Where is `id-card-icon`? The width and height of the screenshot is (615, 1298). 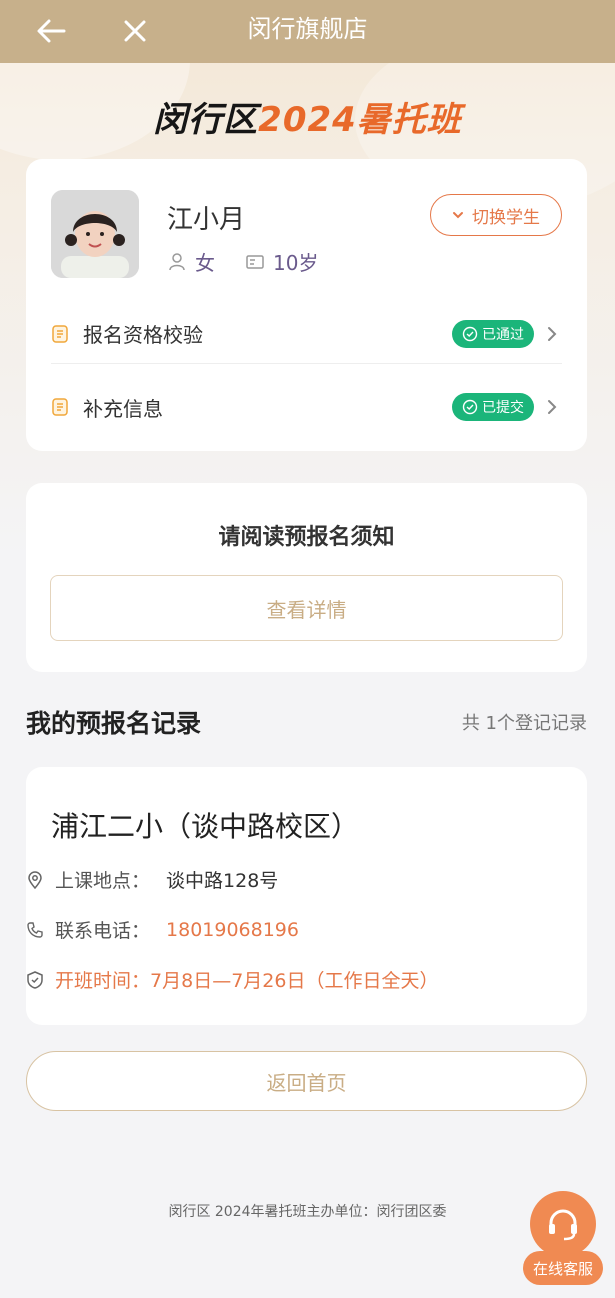
id-card-icon is located at coordinates (255, 261).